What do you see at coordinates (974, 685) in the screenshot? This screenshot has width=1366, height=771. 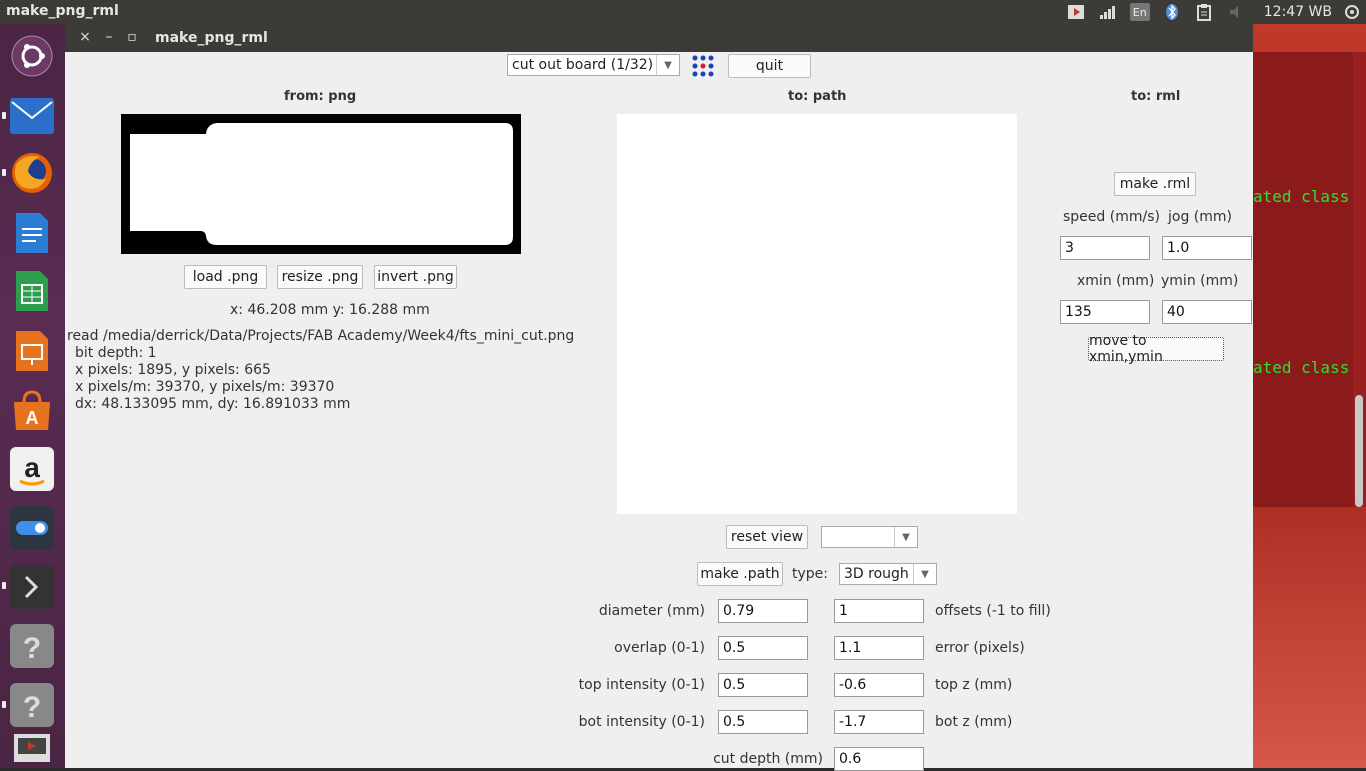 I see `top-z-label: top z (mm)` at bounding box center [974, 685].